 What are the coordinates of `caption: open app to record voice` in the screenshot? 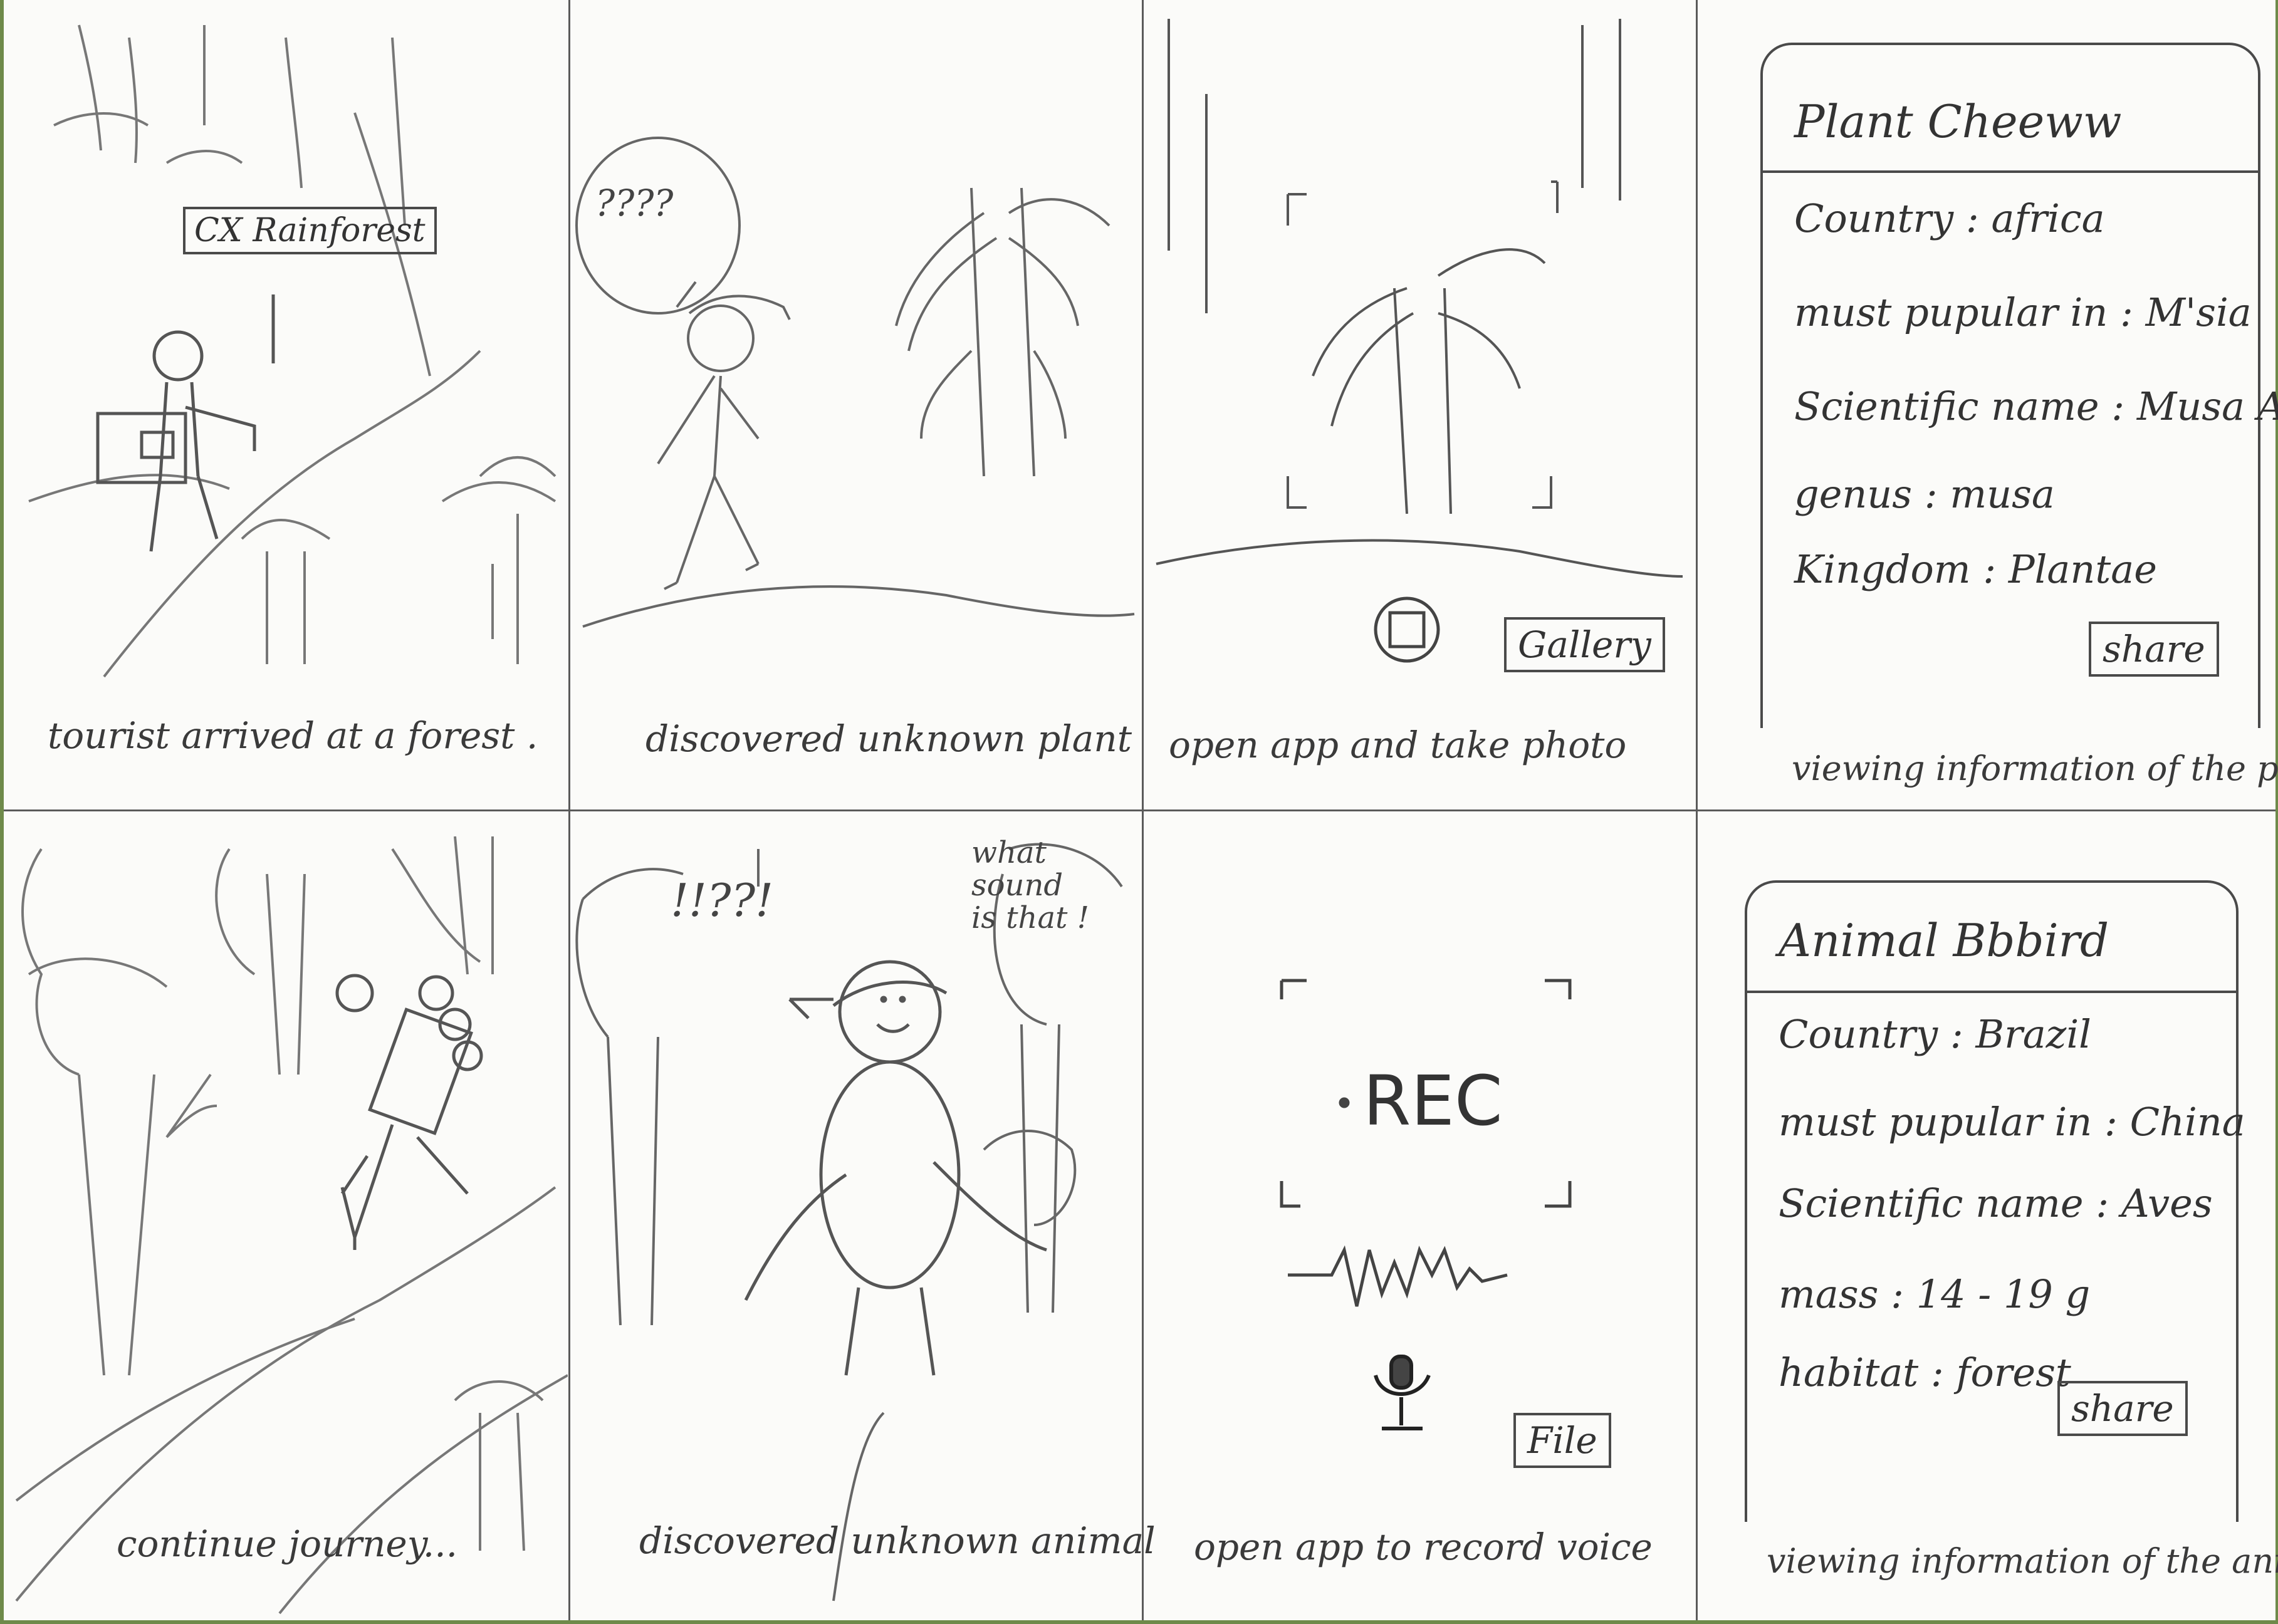 It's located at (1423, 1547).